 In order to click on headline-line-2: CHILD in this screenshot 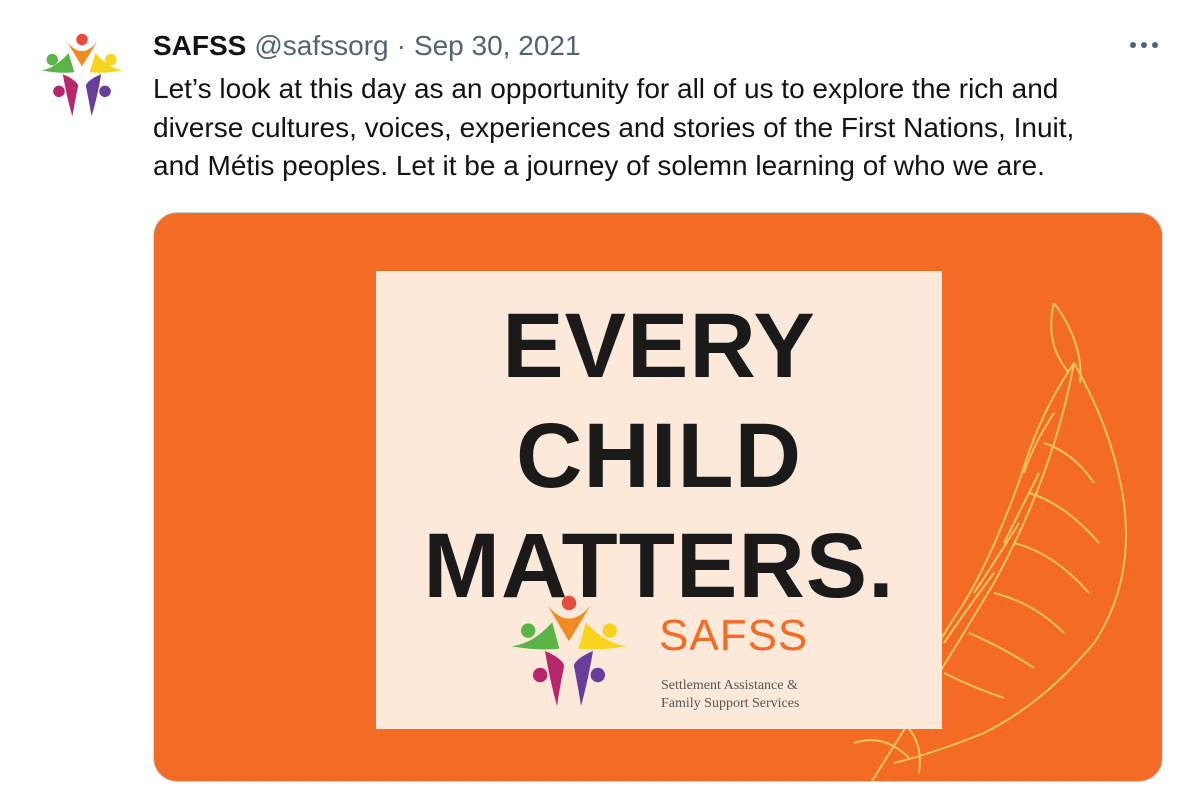, I will do `click(659, 456)`.